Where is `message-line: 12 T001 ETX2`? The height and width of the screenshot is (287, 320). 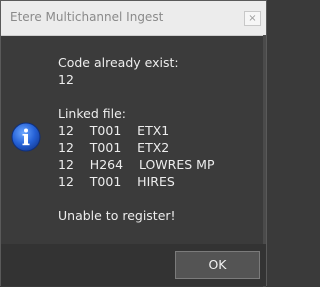
message-line: 12 T001 ETX2 is located at coordinates (114, 147).